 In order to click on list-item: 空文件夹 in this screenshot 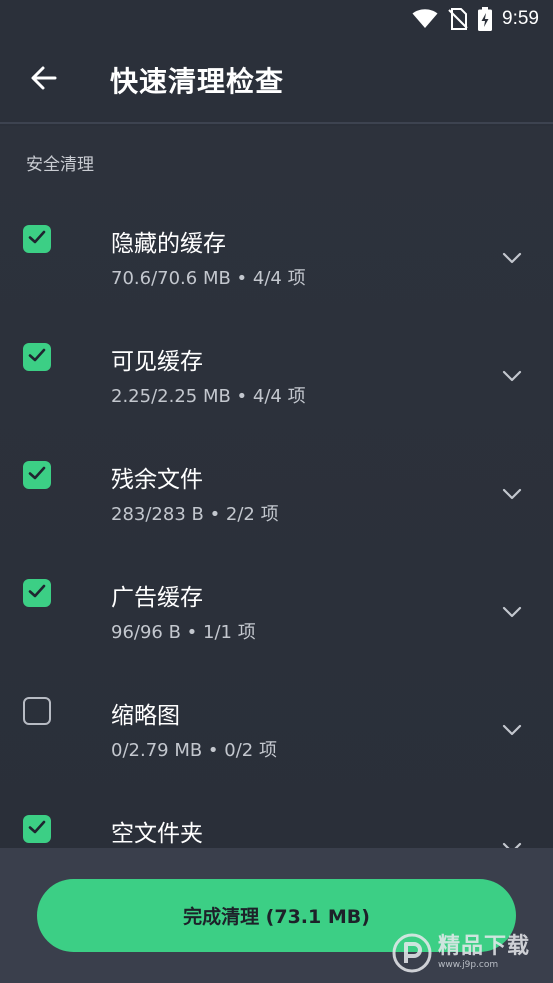, I will do `click(276, 818)`.